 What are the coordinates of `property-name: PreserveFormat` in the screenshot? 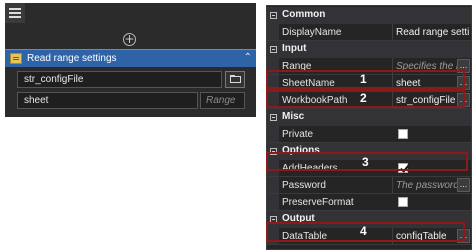 It's located at (318, 202).